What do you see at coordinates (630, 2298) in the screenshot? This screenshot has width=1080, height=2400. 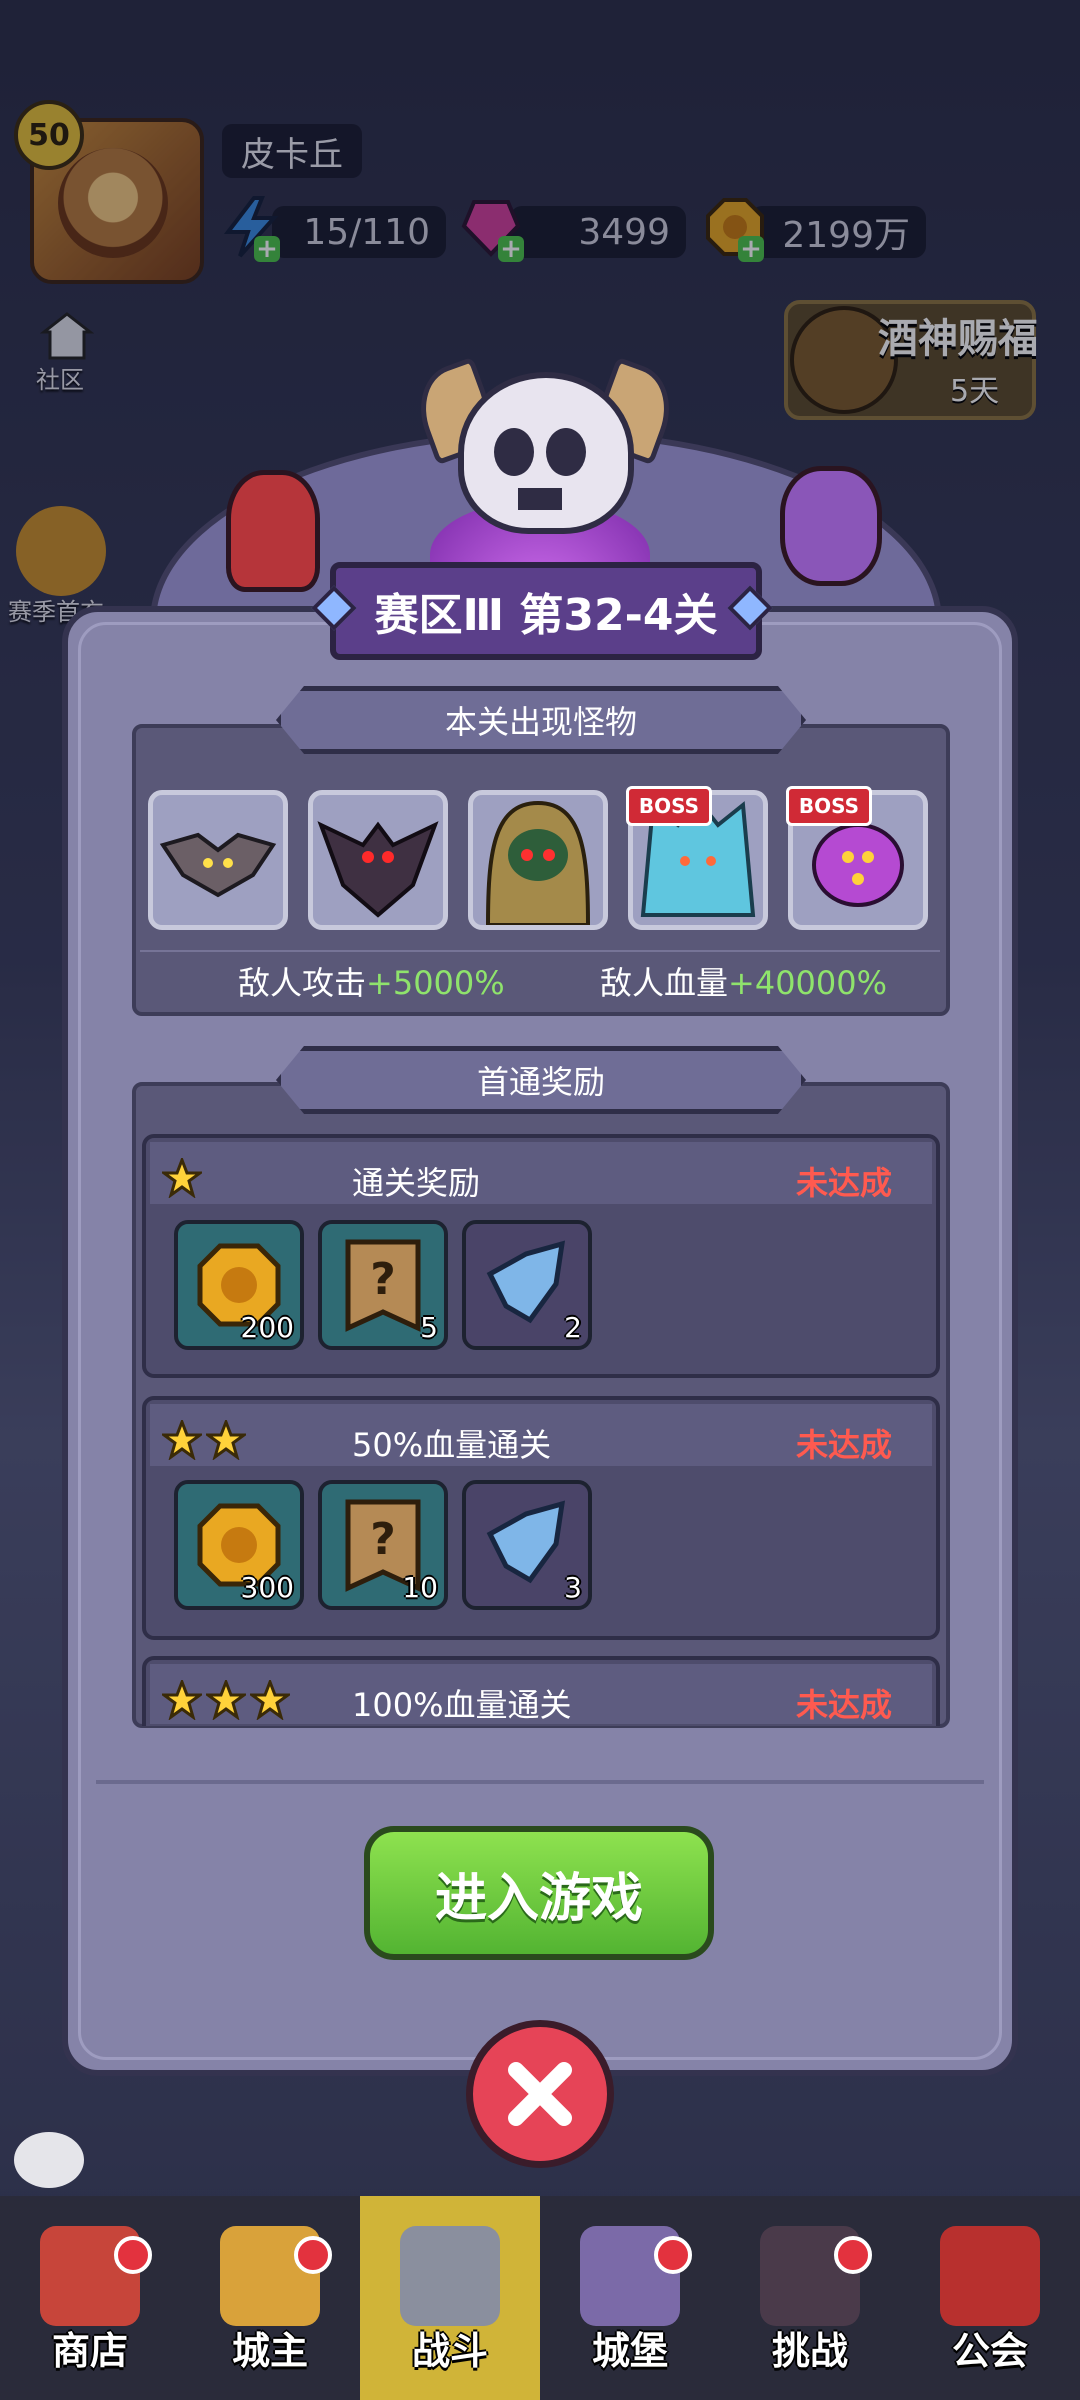 I see `nav-castle: 城堡` at bounding box center [630, 2298].